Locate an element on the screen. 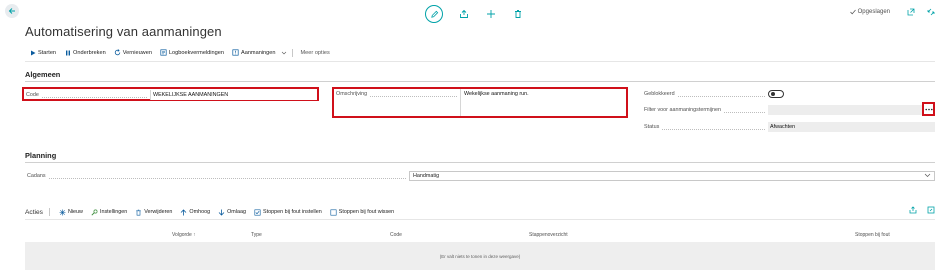 Image resolution: width=945 pixels, height=270 pixels. pause-label: Onderbreken is located at coordinates (89, 52).